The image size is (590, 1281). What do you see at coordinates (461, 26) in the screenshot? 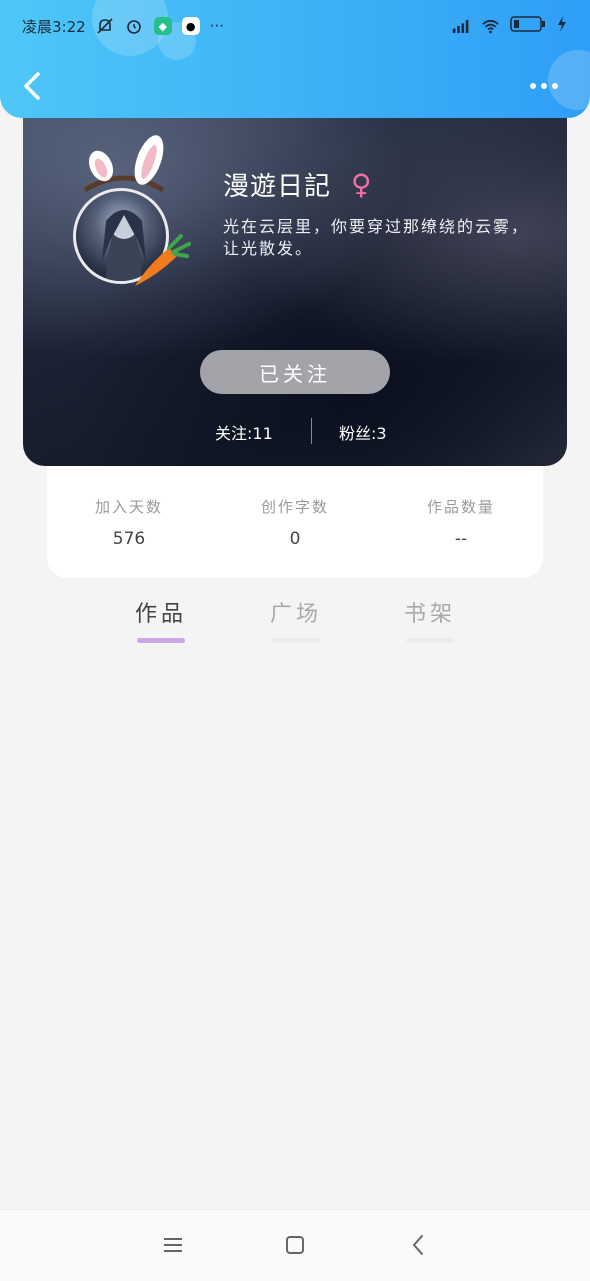
I see `signal-icon` at bounding box center [461, 26].